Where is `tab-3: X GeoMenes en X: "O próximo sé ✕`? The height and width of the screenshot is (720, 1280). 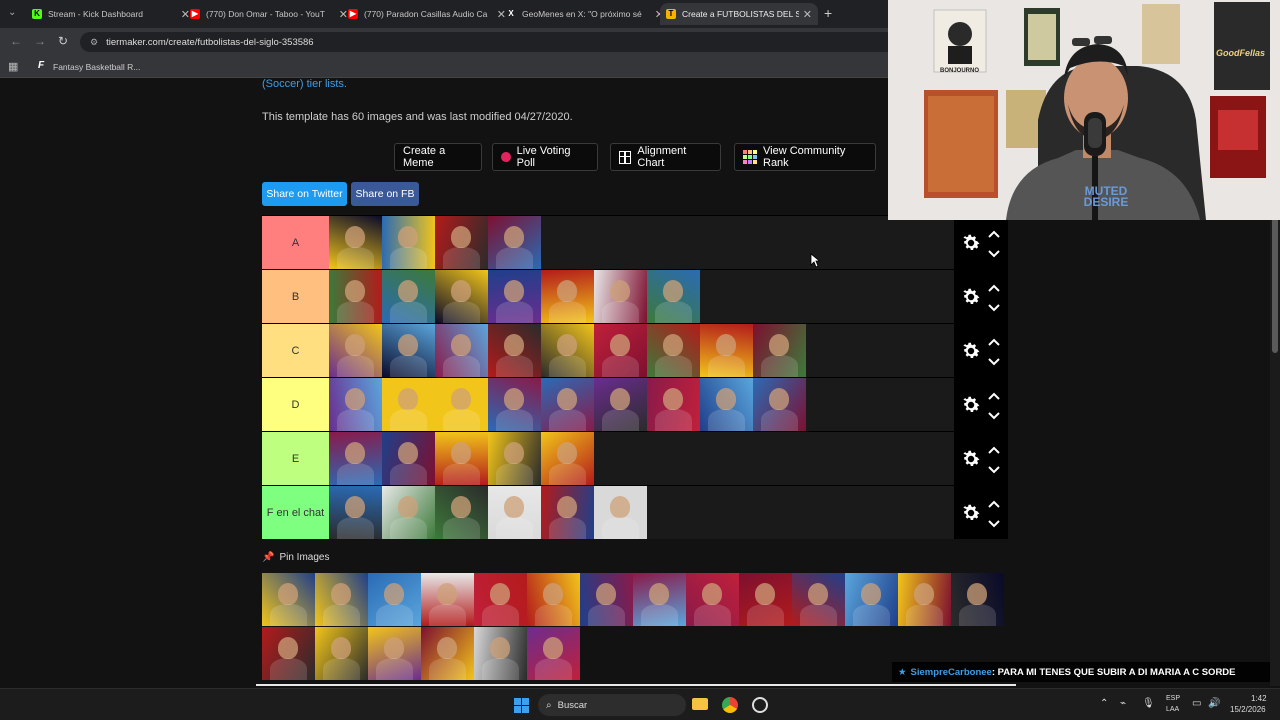
tab-3: X GeoMenes en X: "O próximo sé ✕ is located at coordinates (585, 14).